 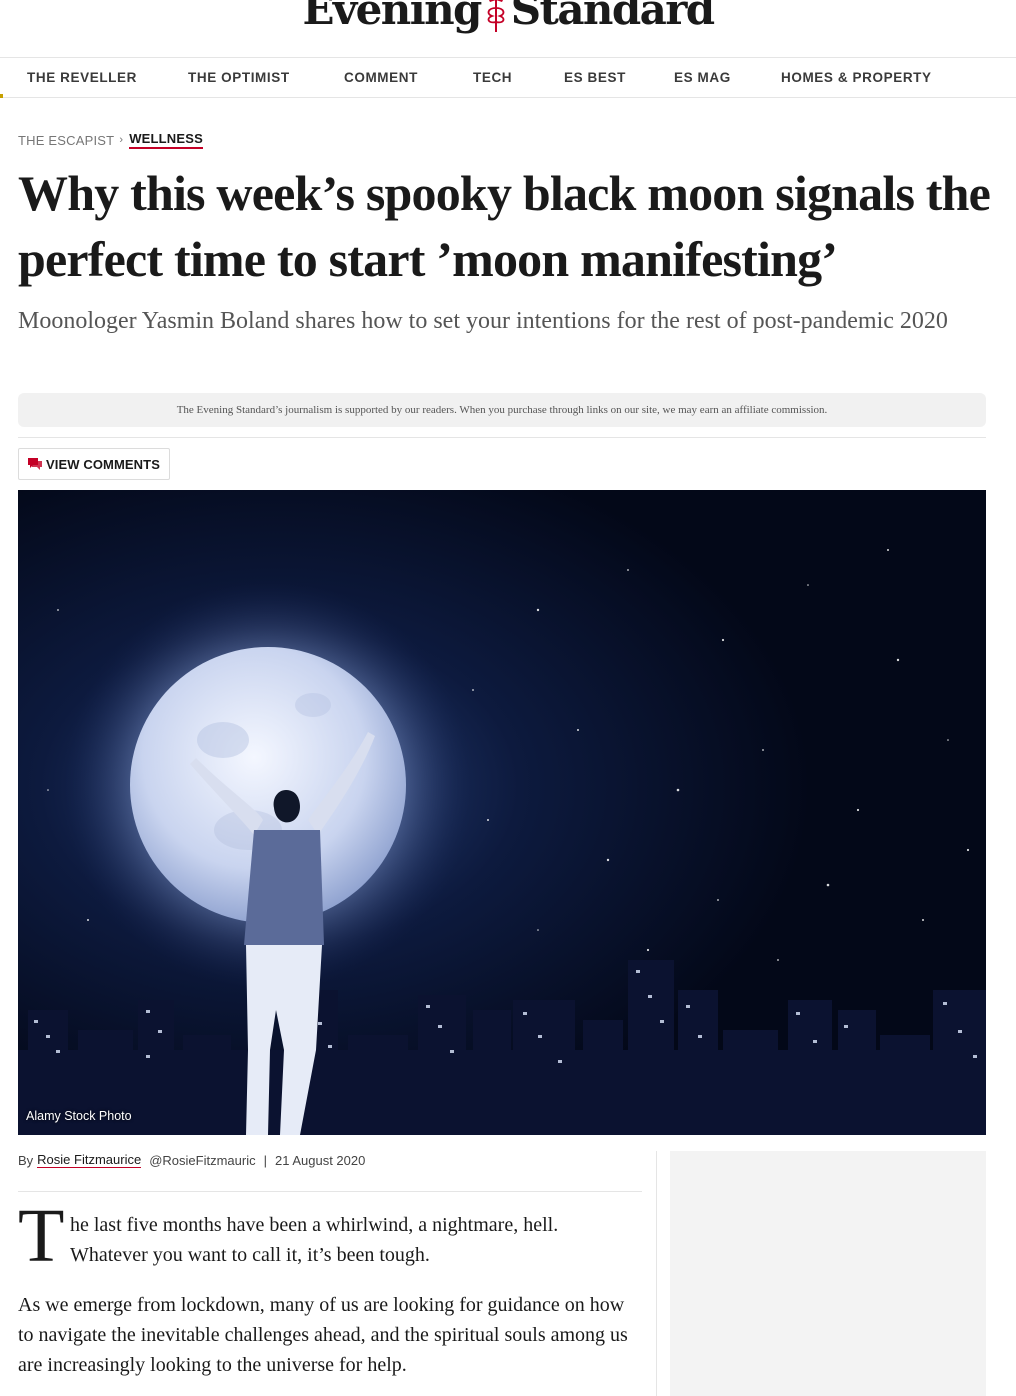 What do you see at coordinates (828, 1273) in the screenshot?
I see `advertisement-slot` at bounding box center [828, 1273].